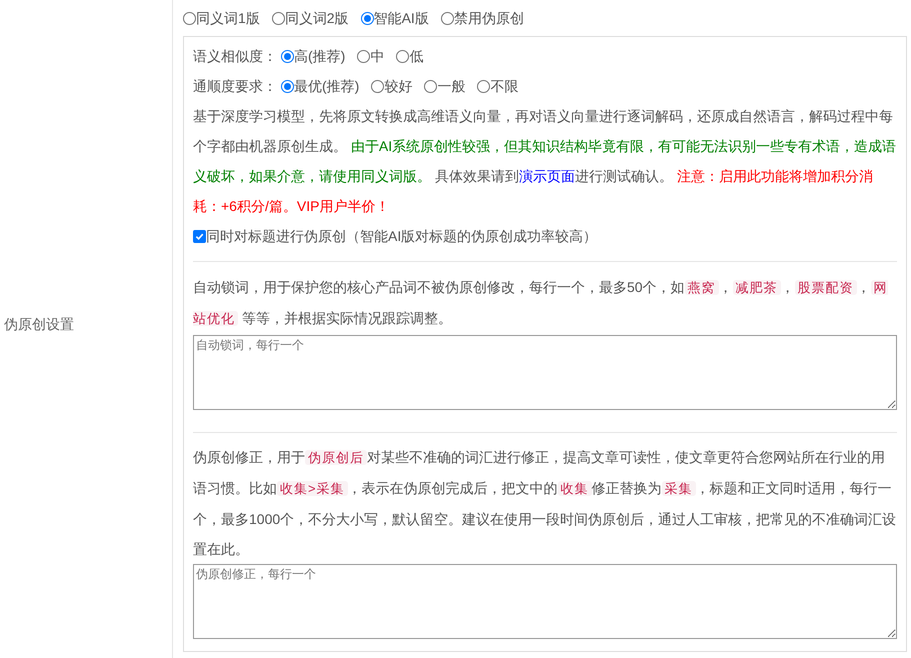  What do you see at coordinates (541, 303) in the screenshot?
I see `lock-words-text: 自动锁词，用于保护您的核心产品词不被伪原创修改，每行一个，最多50个，如 燕窝 ， 减肥茶 ， 股票配资 ， 网站优化 等等，并根据实际情况跟踪调整。` at bounding box center [541, 303].